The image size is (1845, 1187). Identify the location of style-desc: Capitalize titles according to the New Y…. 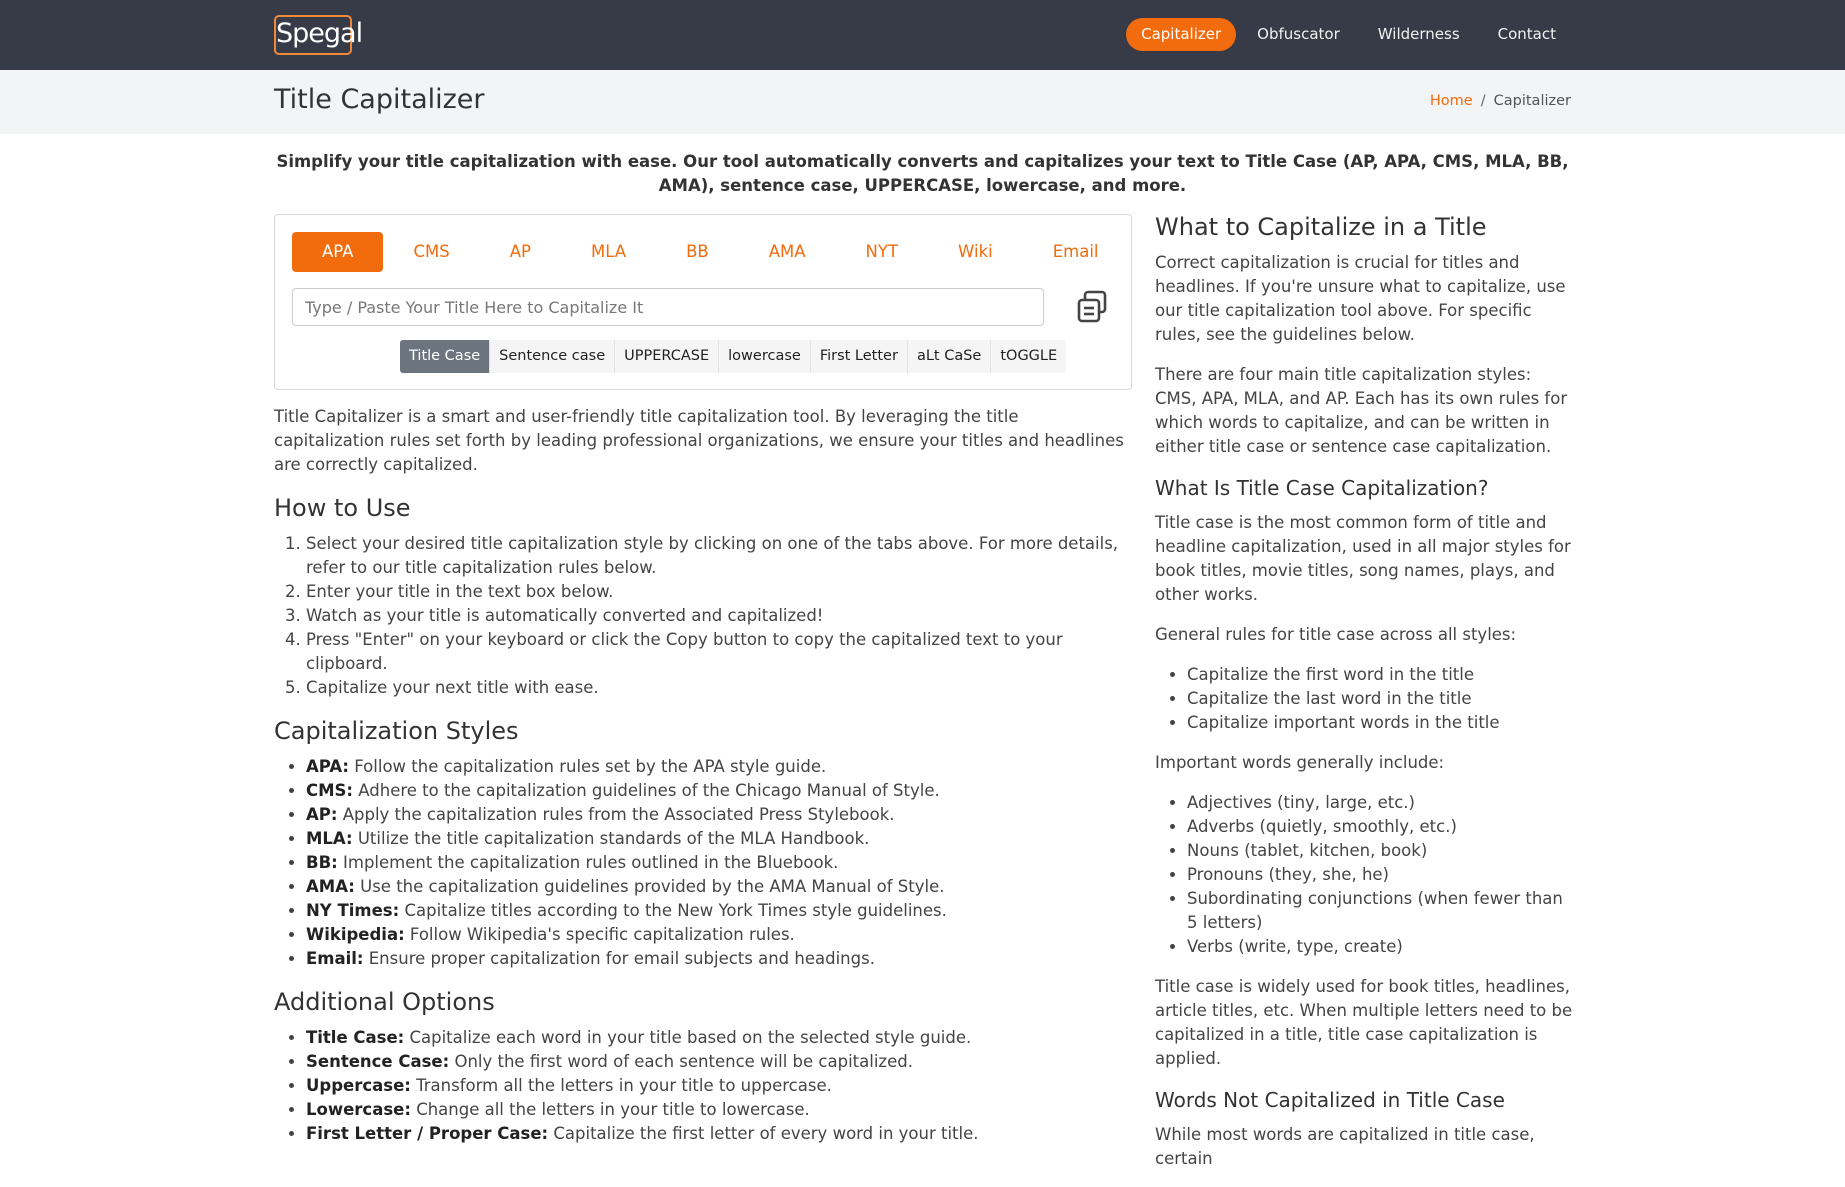
(673, 910).